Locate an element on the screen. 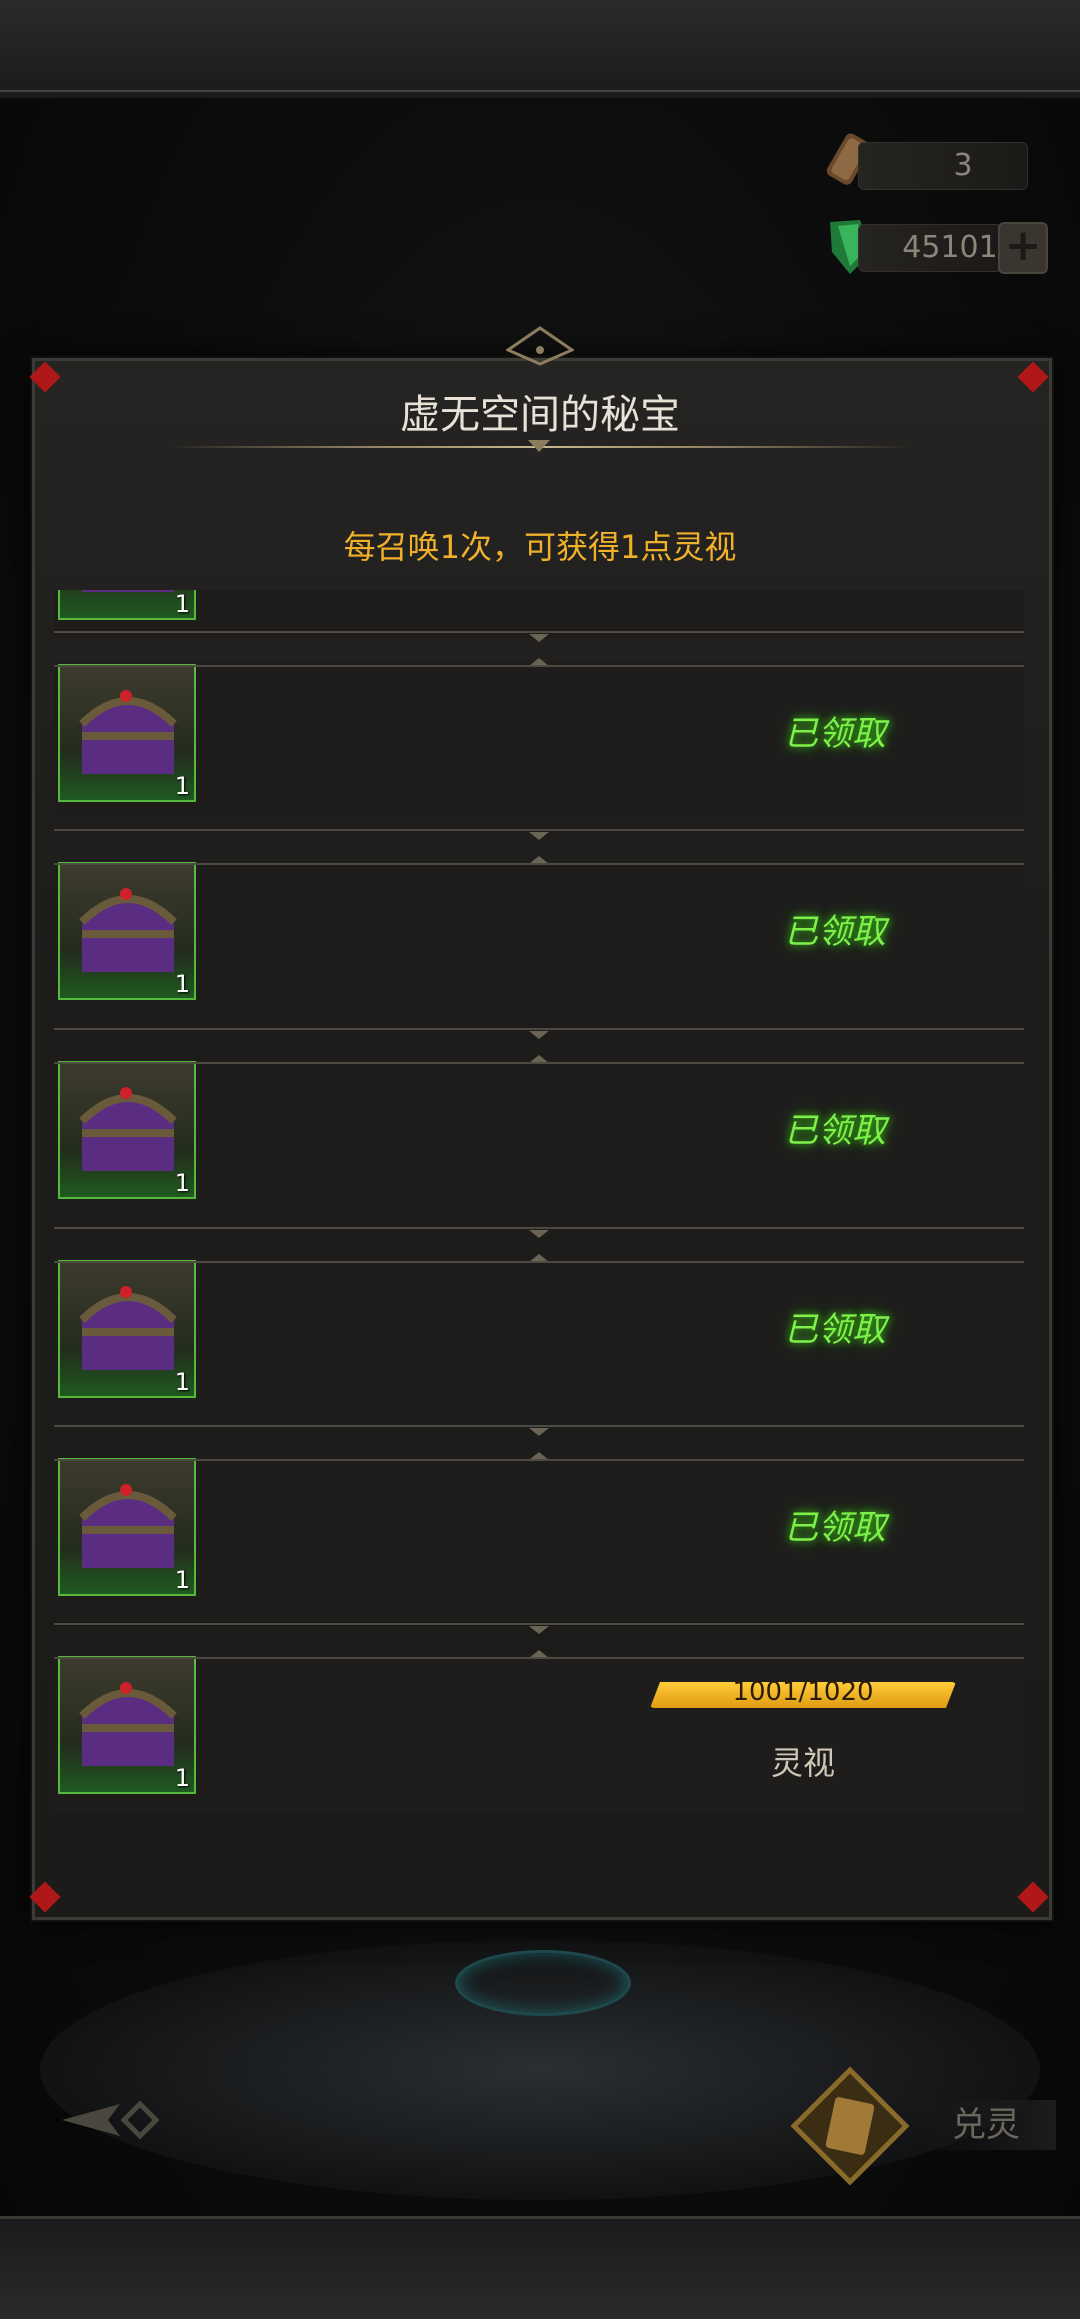 This screenshot has width=1080, height=2319. top-frame is located at coordinates (540, 50).